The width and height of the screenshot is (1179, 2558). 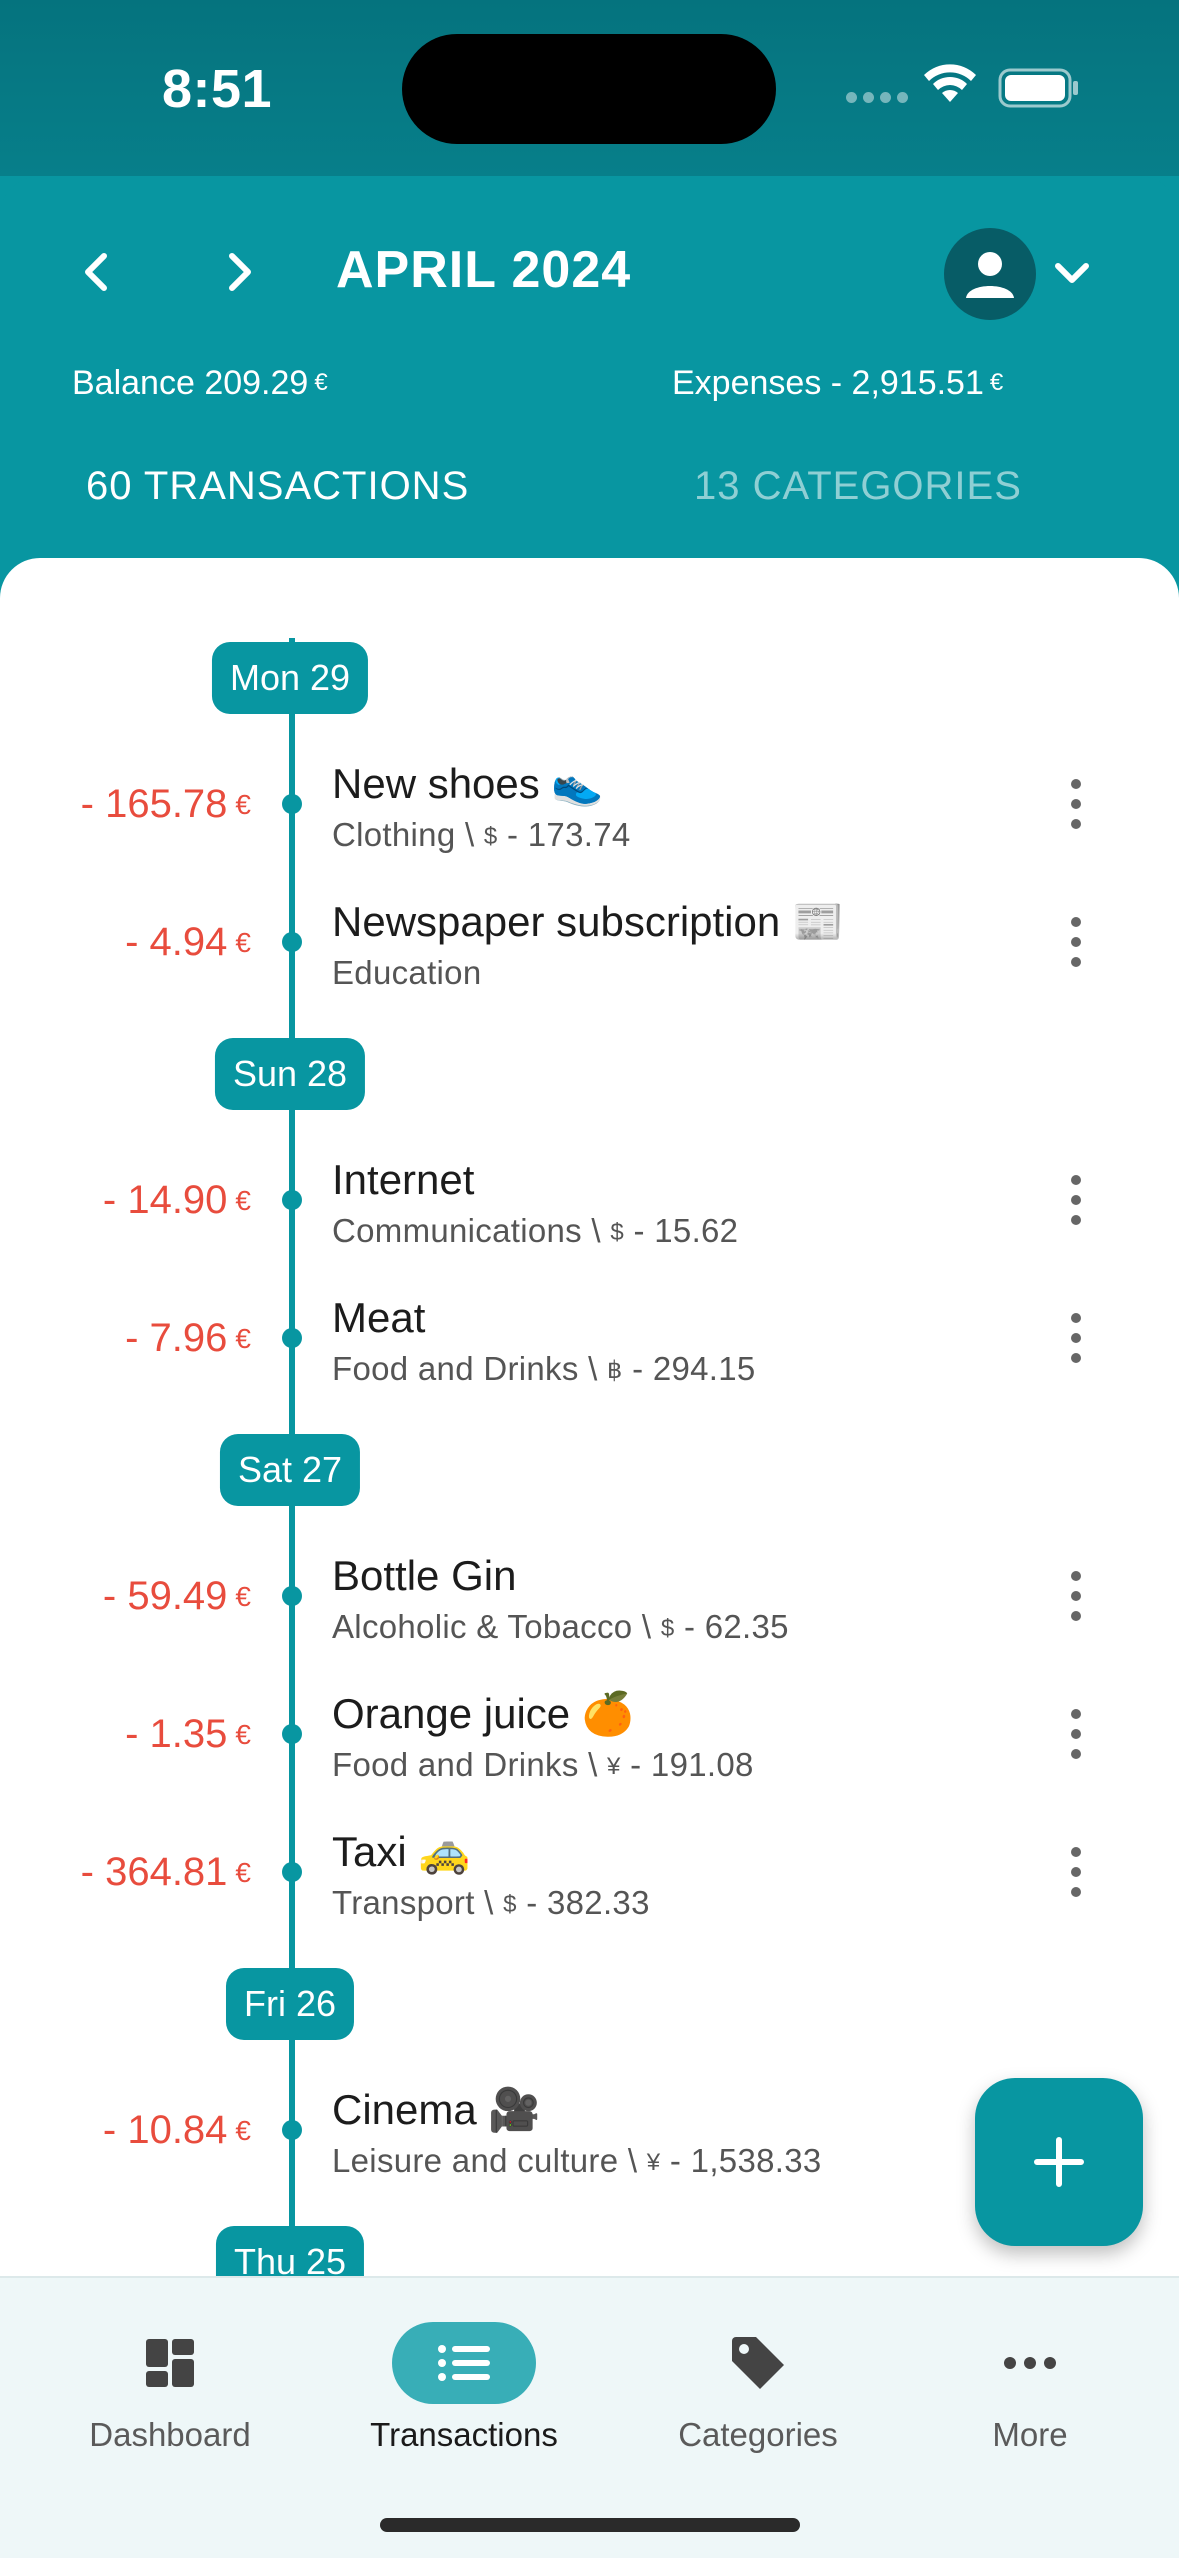 I want to click on transaction-amount: - 4.94 €, so click(x=188, y=942).